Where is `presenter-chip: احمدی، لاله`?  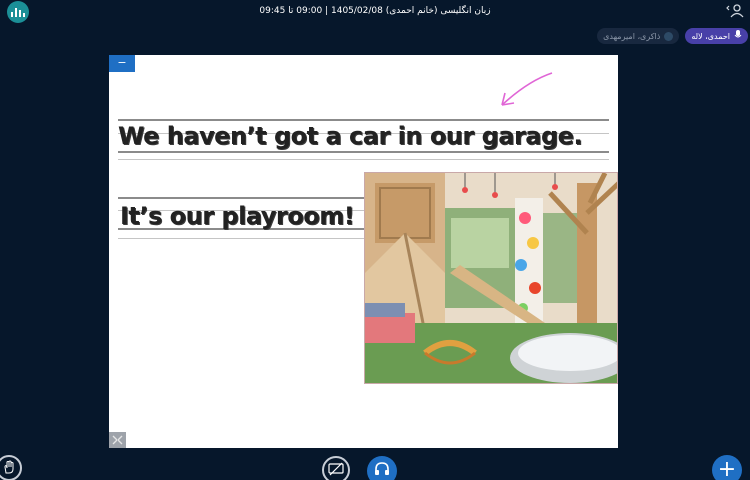
presenter-chip: احمدی، لاله is located at coordinates (716, 36).